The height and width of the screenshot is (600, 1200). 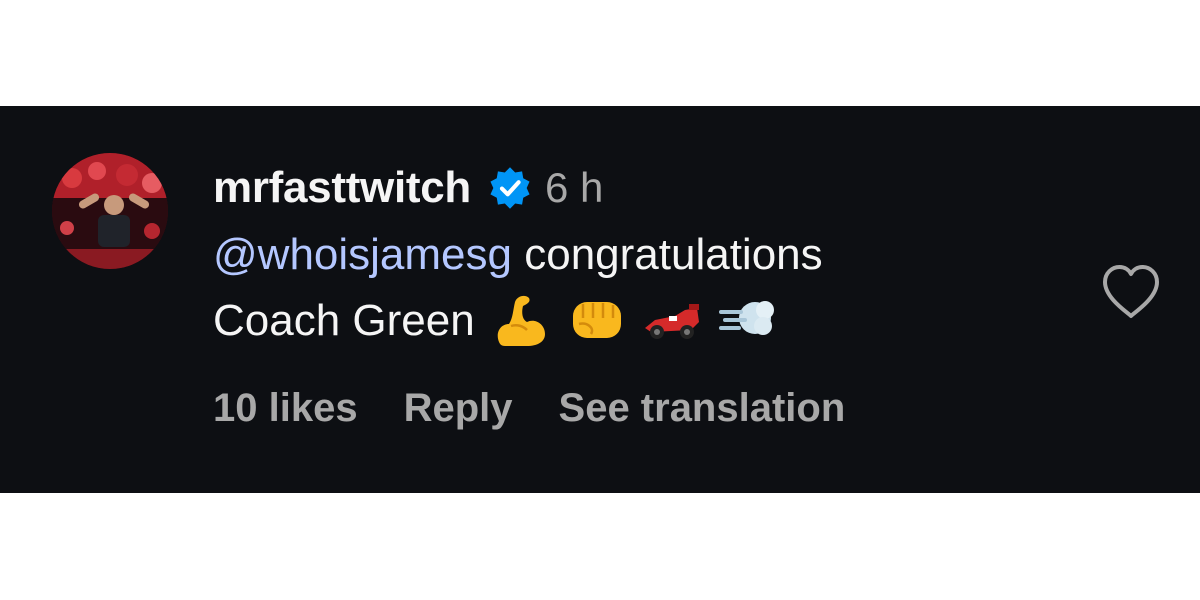 What do you see at coordinates (520, 319) in the screenshot?
I see `flexed-biceps-icon` at bounding box center [520, 319].